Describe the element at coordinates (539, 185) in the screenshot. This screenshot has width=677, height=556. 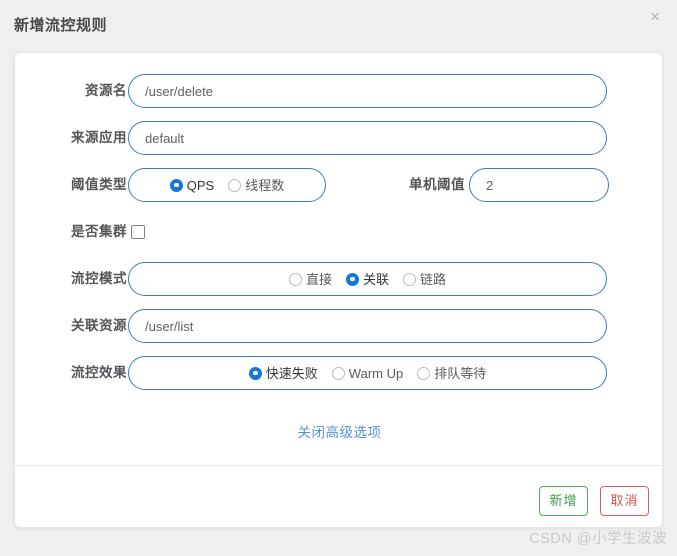
I see `single-threshold-input` at that location.